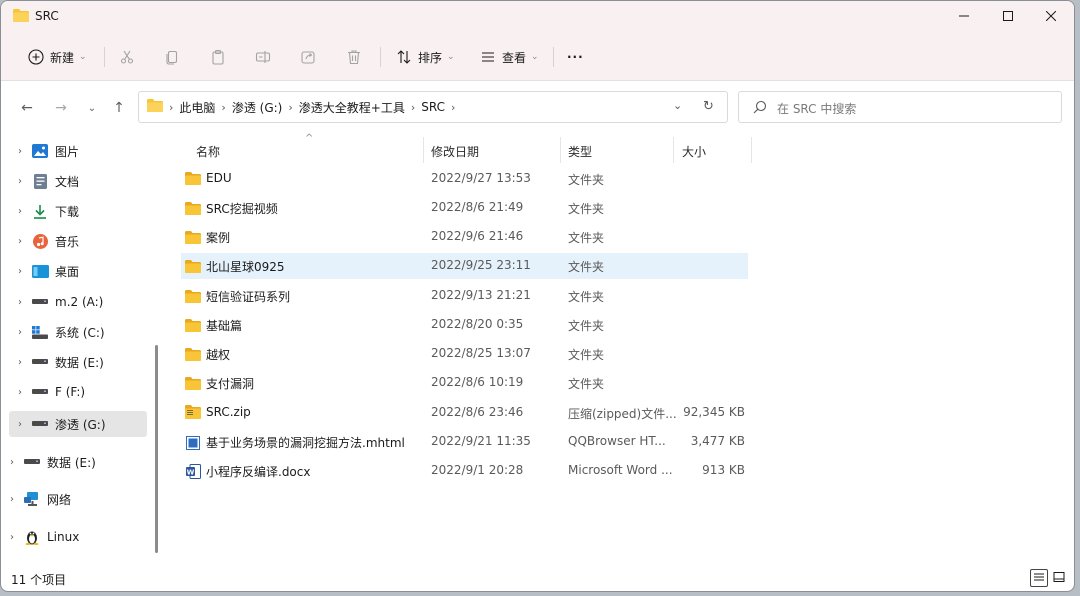 The height and width of the screenshot is (596, 1080). I want to click on breadcrumb-this-pc: 此电脑, so click(197, 107).